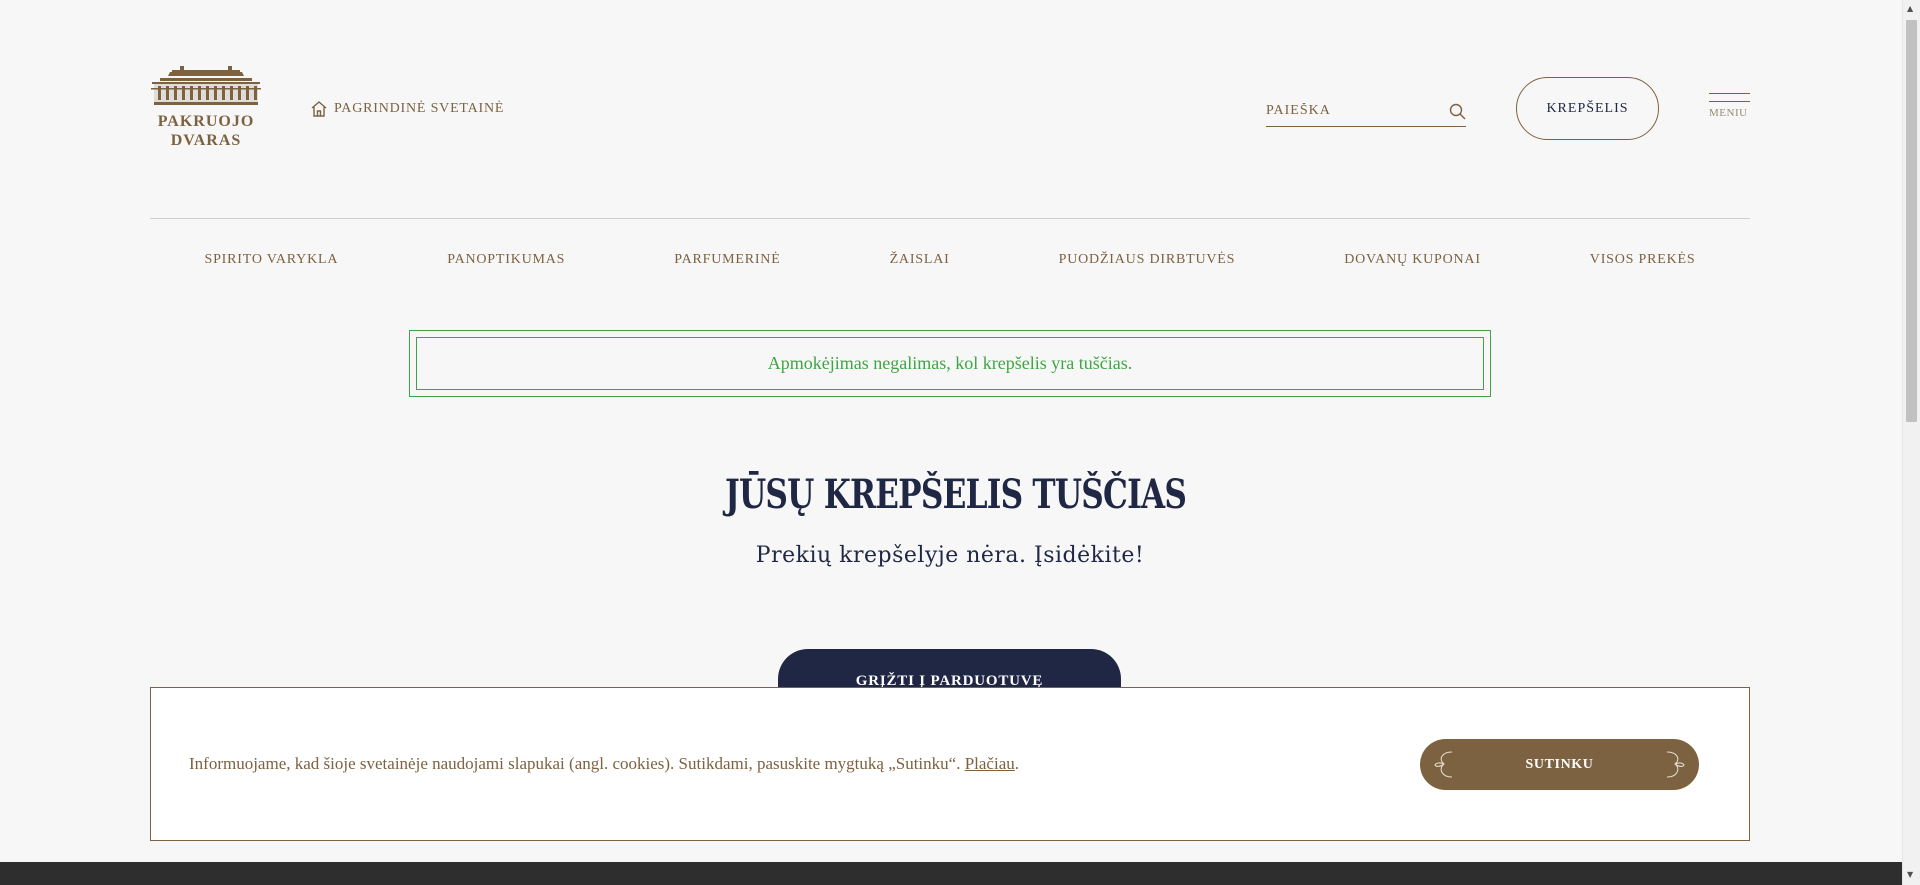  Describe the element at coordinates (1587, 108) in the screenshot. I see `cart-button: KREPŠELIS` at that location.